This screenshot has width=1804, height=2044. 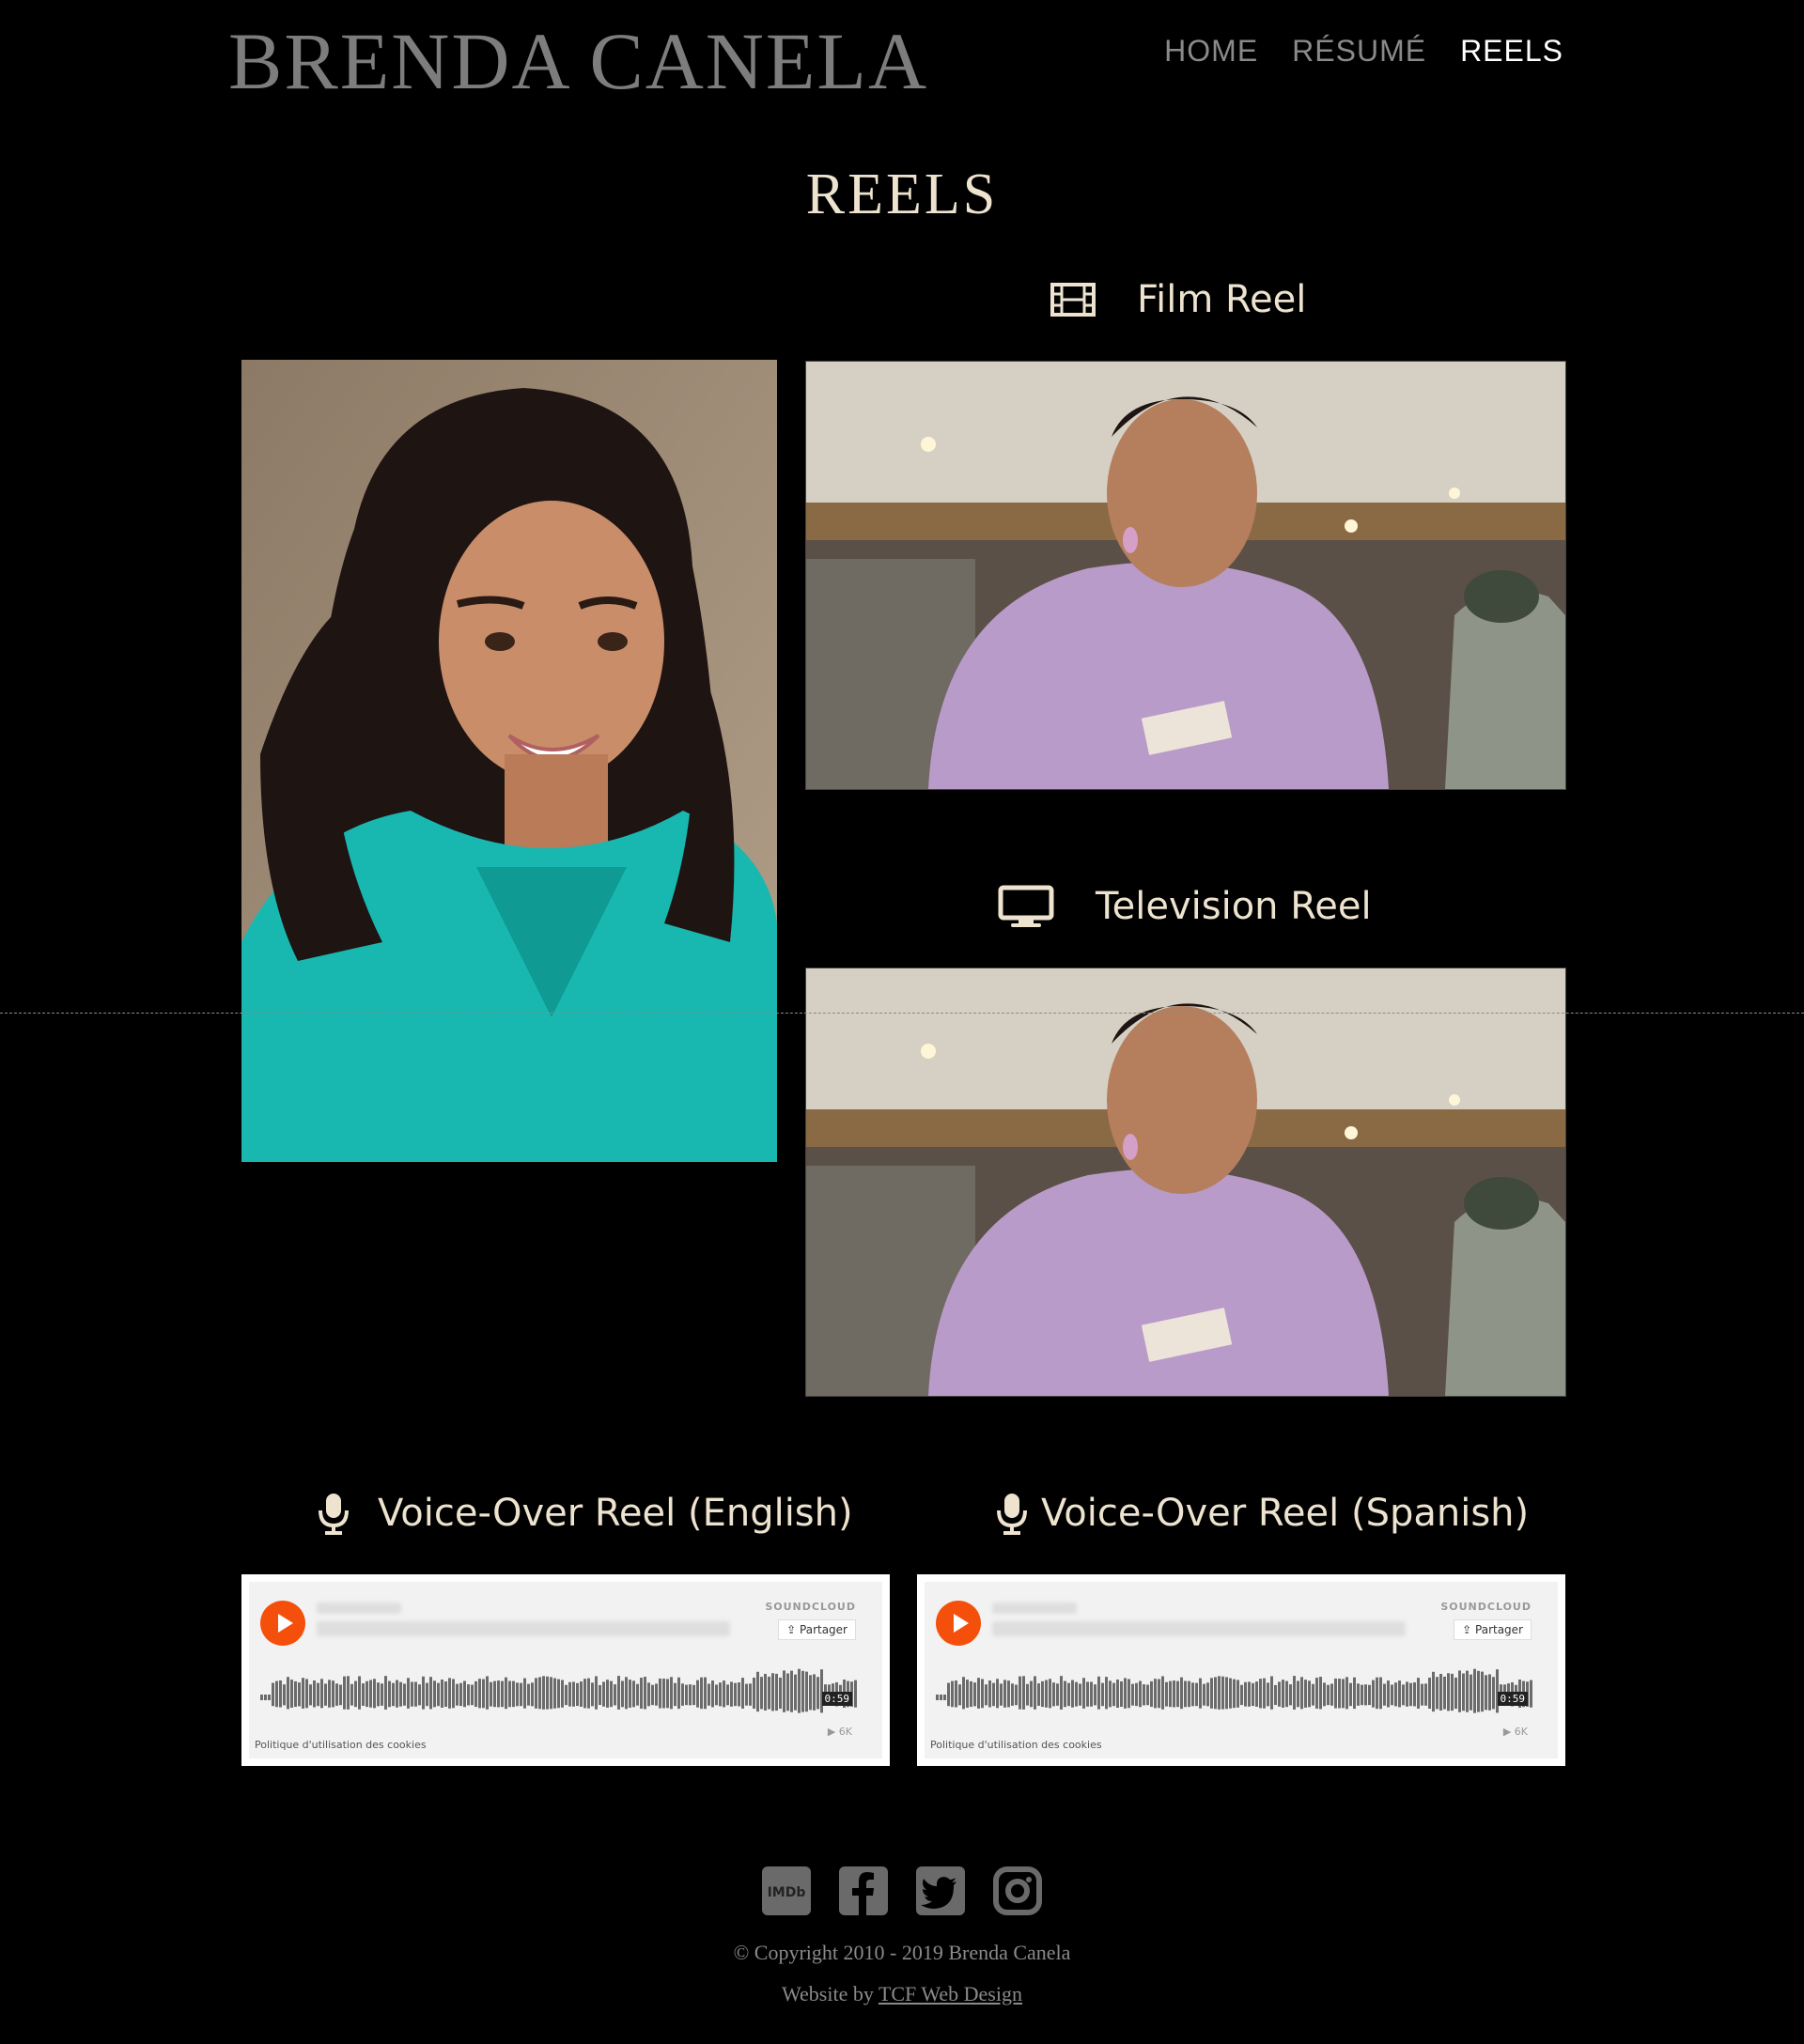 What do you see at coordinates (615, 1513) in the screenshot?
I see `vo-english-label: Voice-Over Reel (English)` at bounding box center [615, 1513].